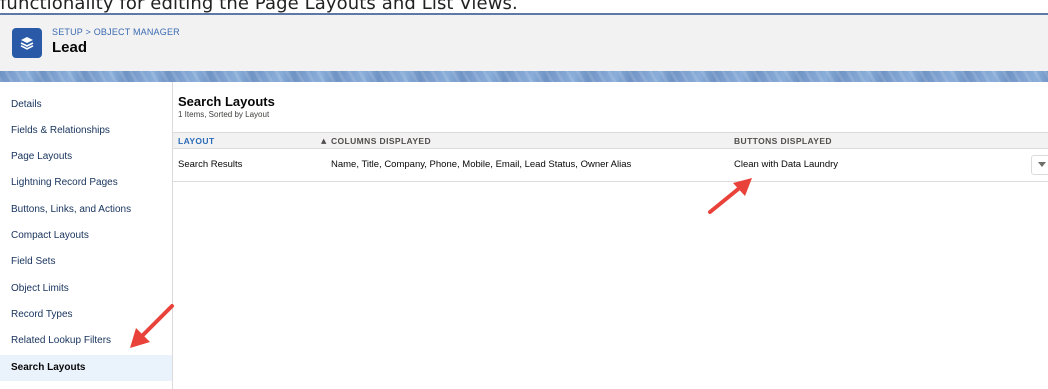  I want to click on object-title: Lead, so click(70, 47).